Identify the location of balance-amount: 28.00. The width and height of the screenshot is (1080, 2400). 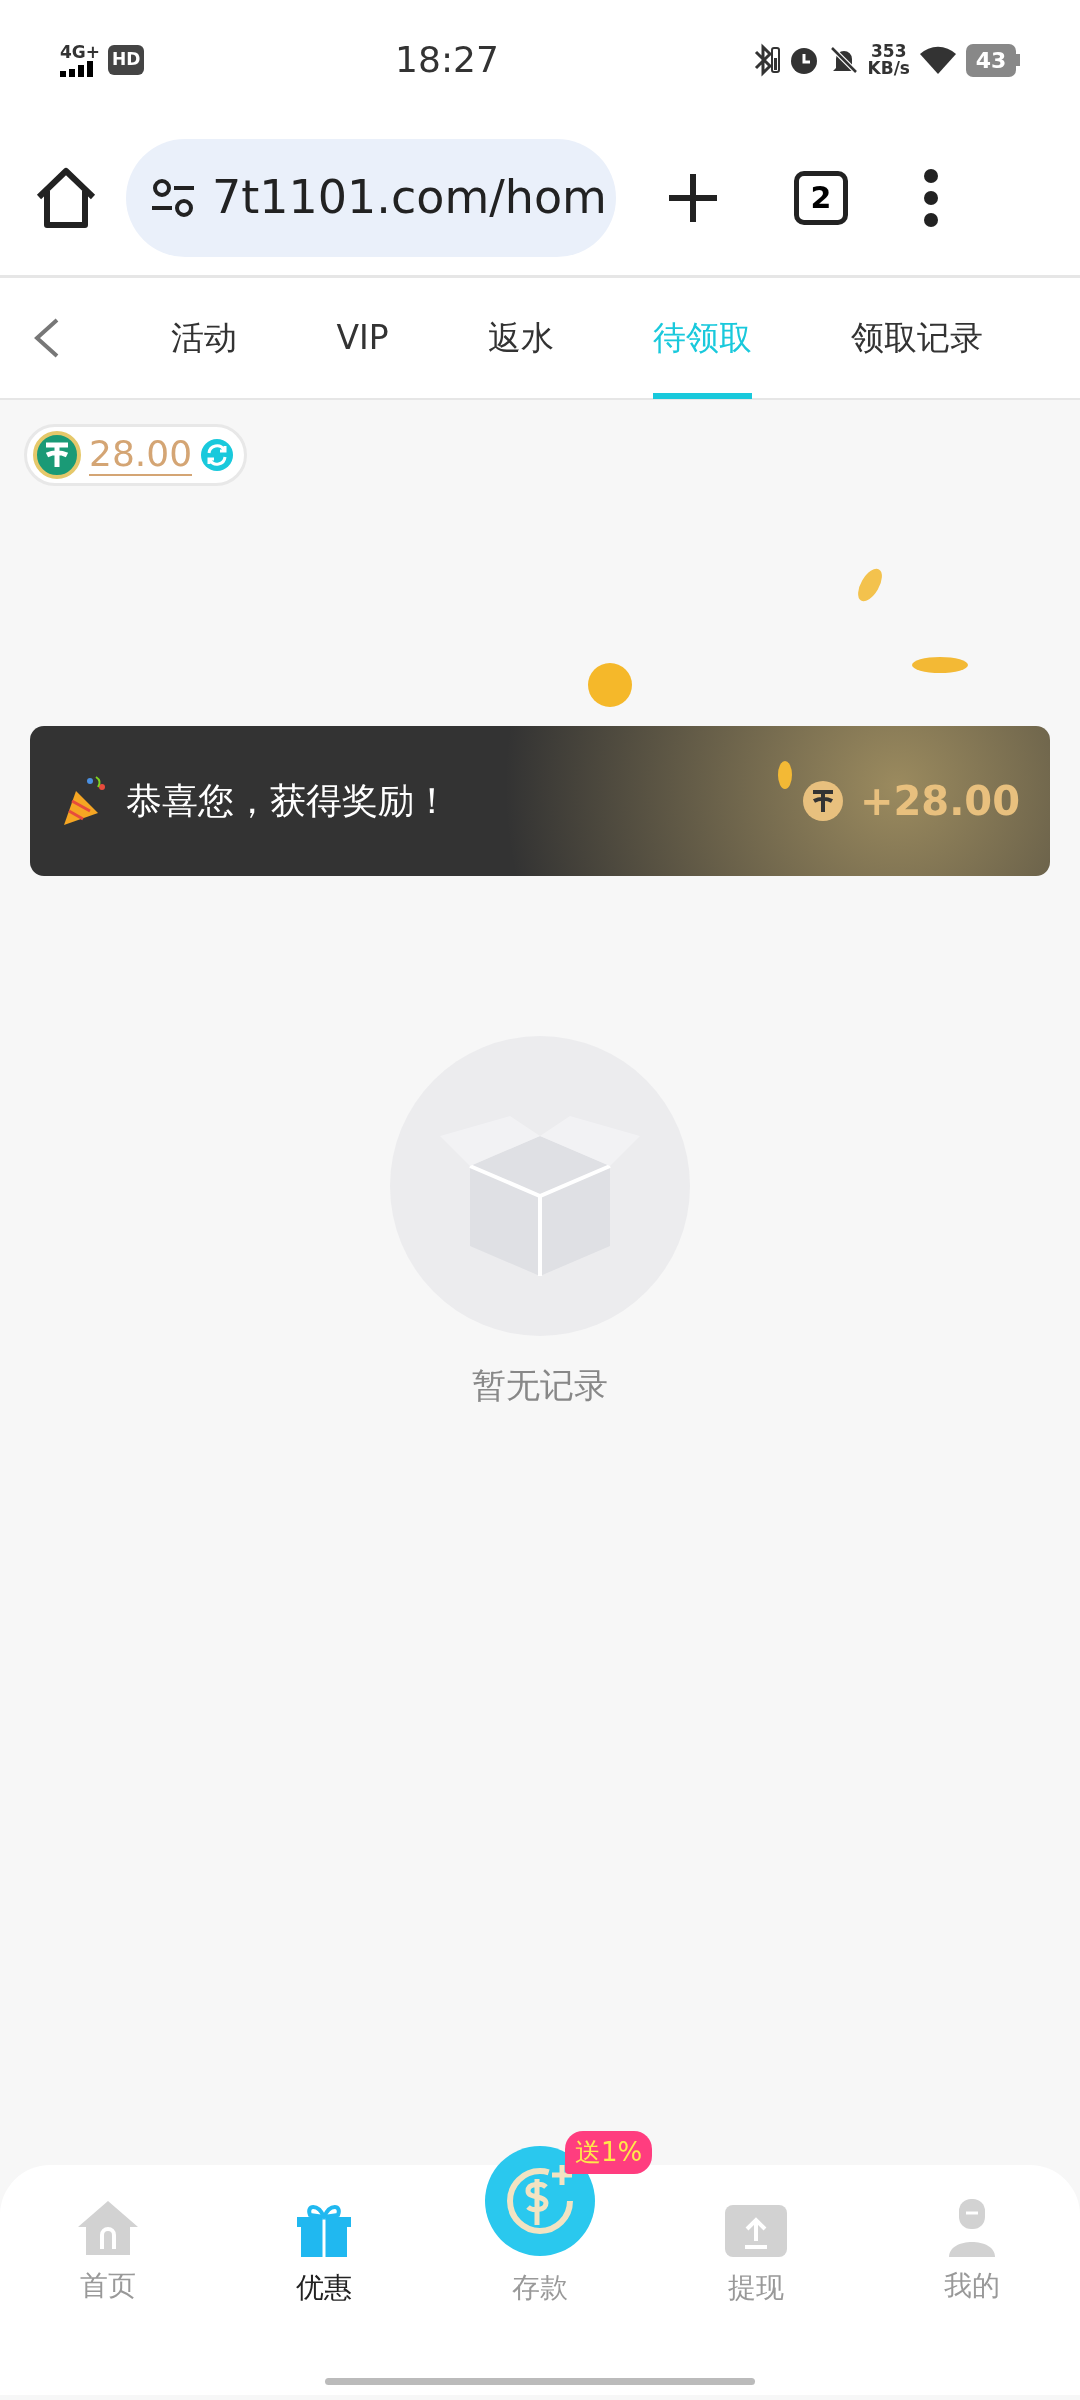
(141, 455).